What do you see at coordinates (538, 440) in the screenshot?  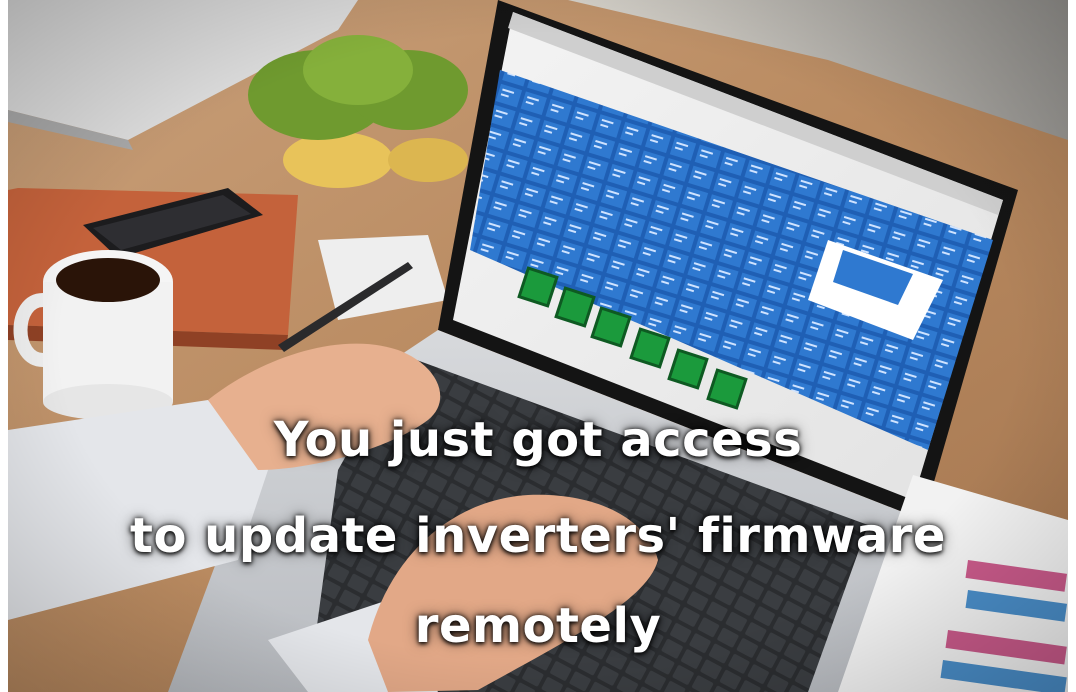 I see `headline-line-1: You just got access` at bounding box center [538, 440].